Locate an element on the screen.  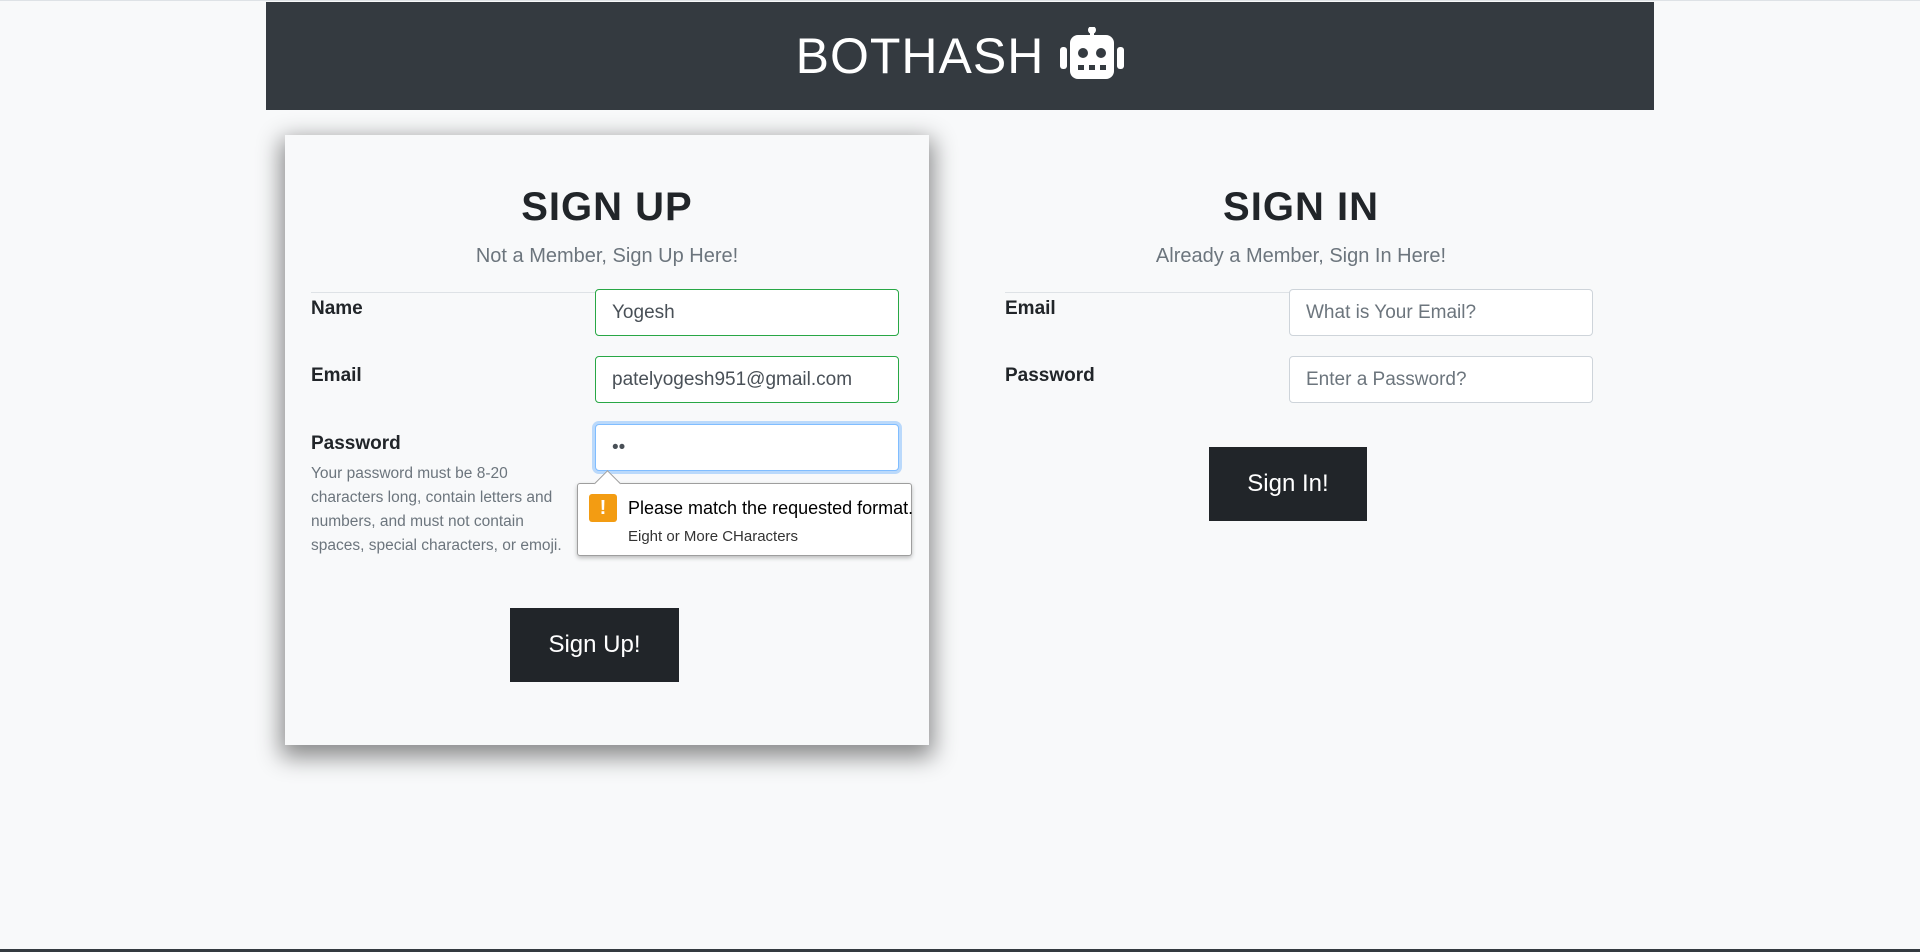
tooltip-detail: Eight or More CHaracters is located at coordinates (713, 536).